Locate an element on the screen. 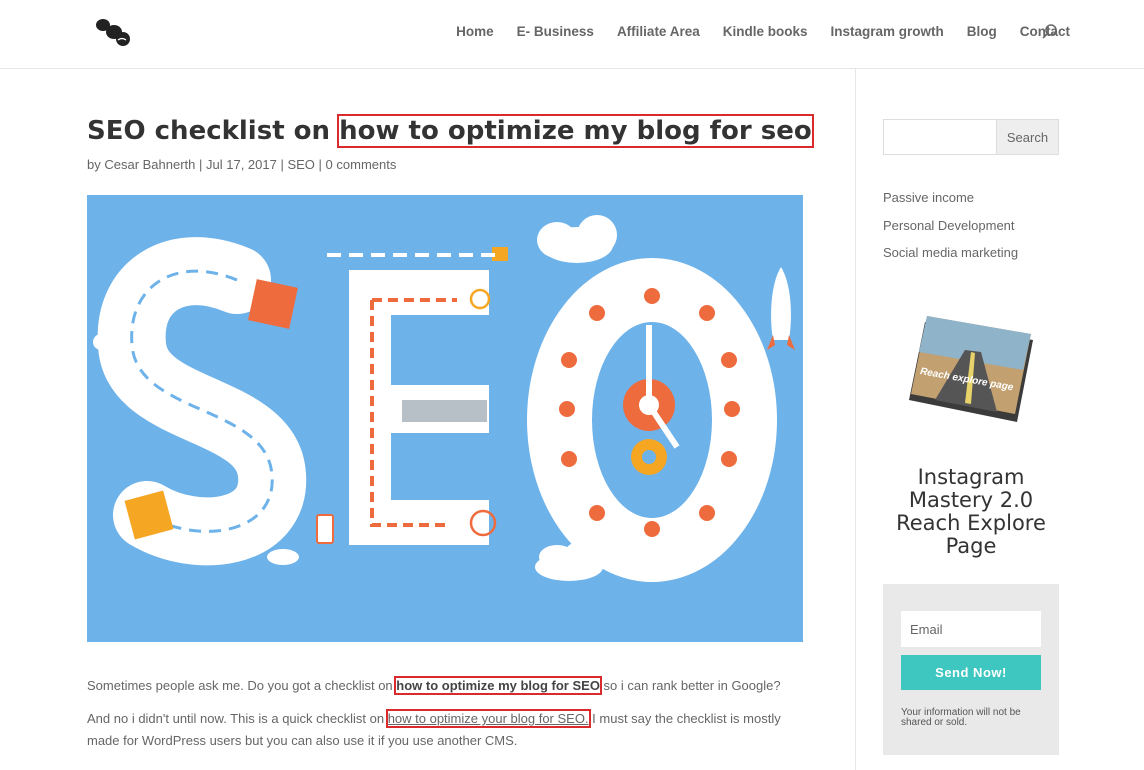 The height and width of the screenshot is (770, 1144). post-title-plain: SEO checklist on is located at coordinates (213, 131).